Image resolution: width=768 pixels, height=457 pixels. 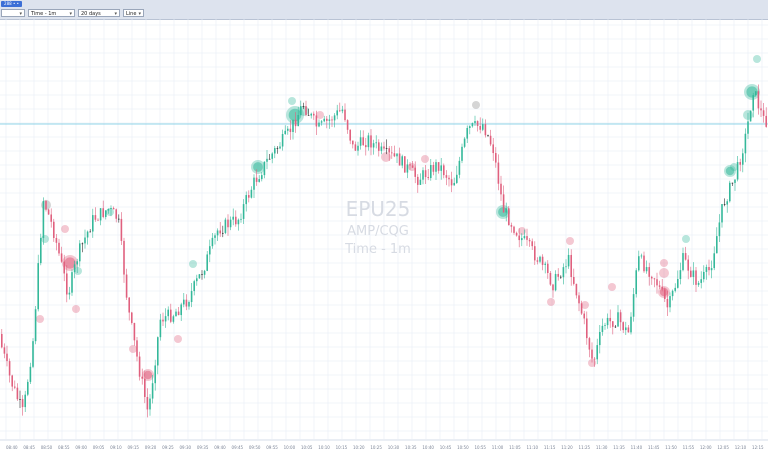 I want to click on chevron-down-icon: ▾, so click(x=115, y=14).